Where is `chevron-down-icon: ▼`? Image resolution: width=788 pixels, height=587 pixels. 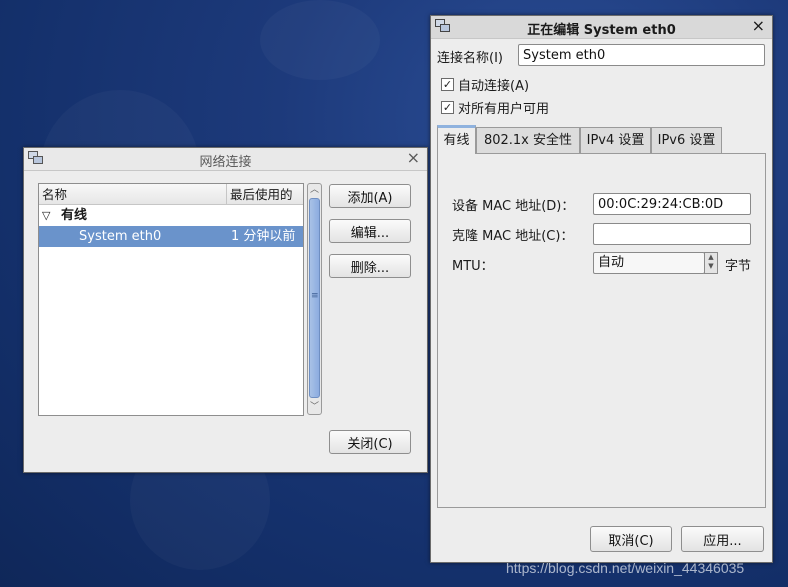
chevron-down-icon: ▼ is located at coordinates (711, 266).